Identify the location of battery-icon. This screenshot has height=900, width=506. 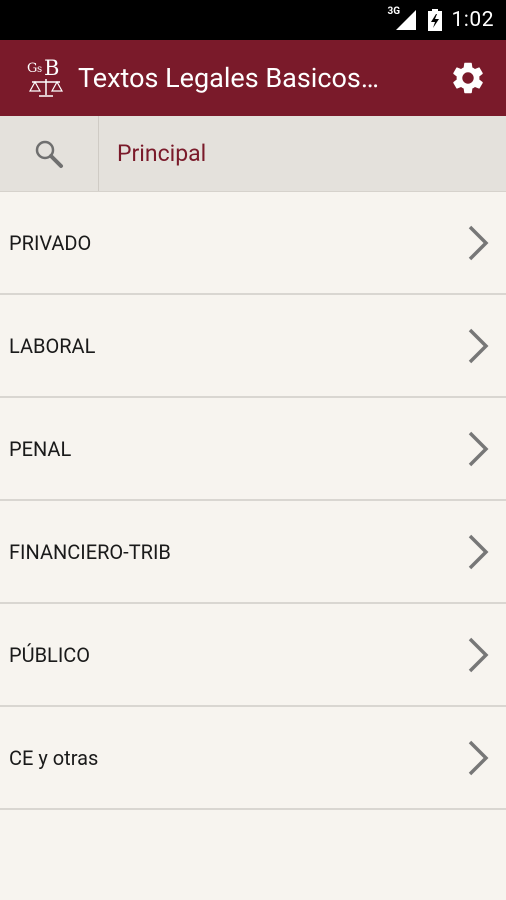
(434, 20).